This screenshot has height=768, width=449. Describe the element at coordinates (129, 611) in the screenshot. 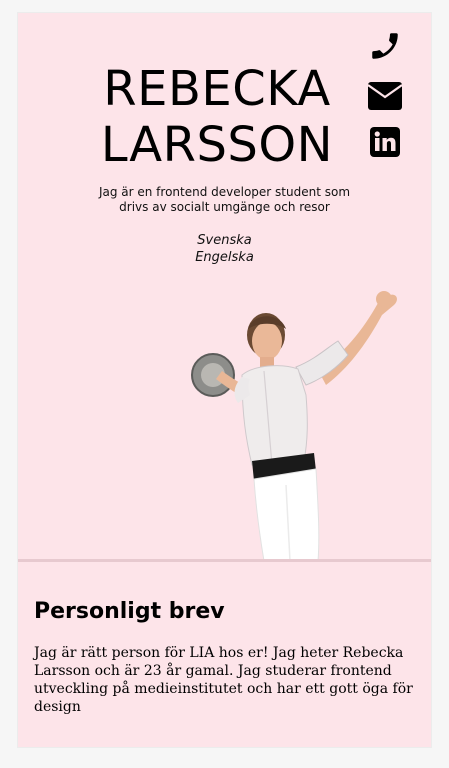

I see `cover-letter-heading: Personligt brev` at that location.